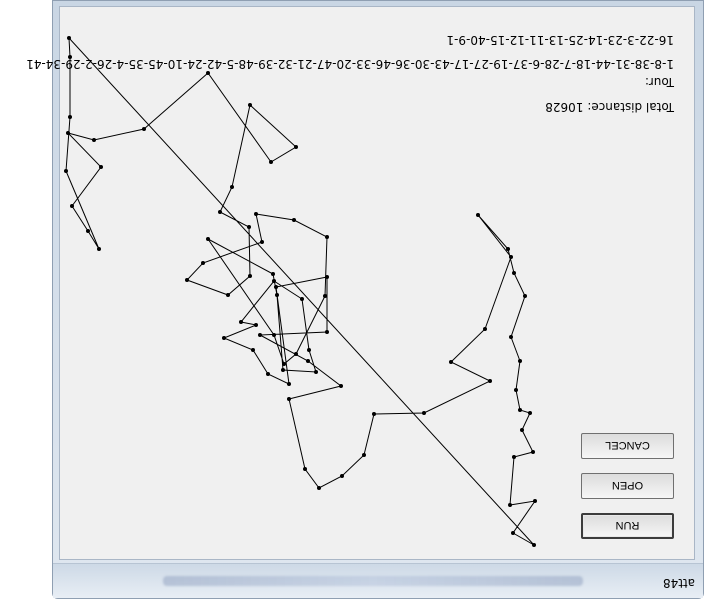 The image size is (717, 599). I want to click on total-distance-value: 10628, so click(564, 107).